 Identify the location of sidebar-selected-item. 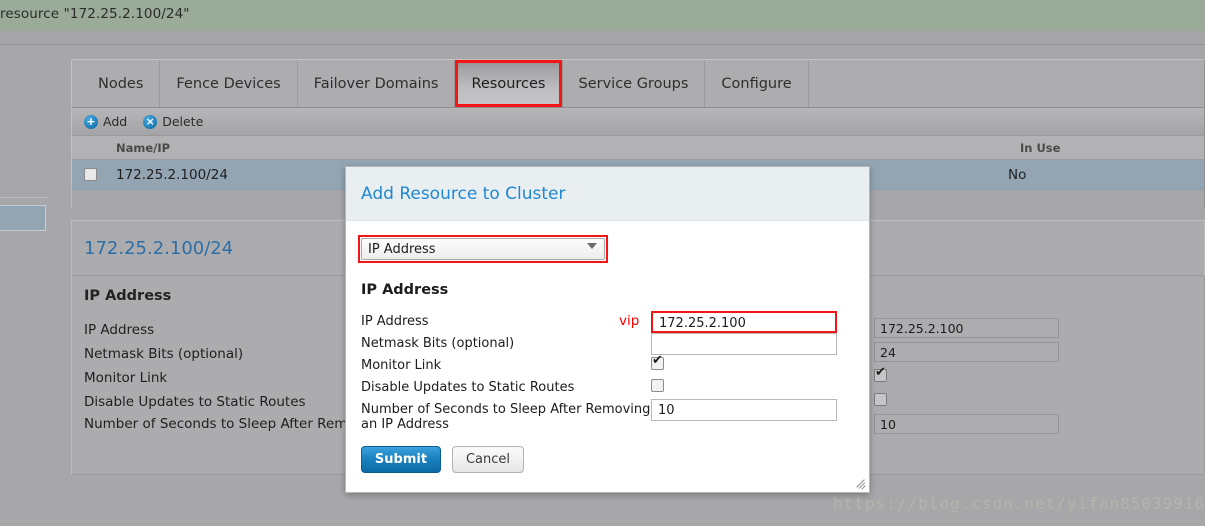
(23, 218).